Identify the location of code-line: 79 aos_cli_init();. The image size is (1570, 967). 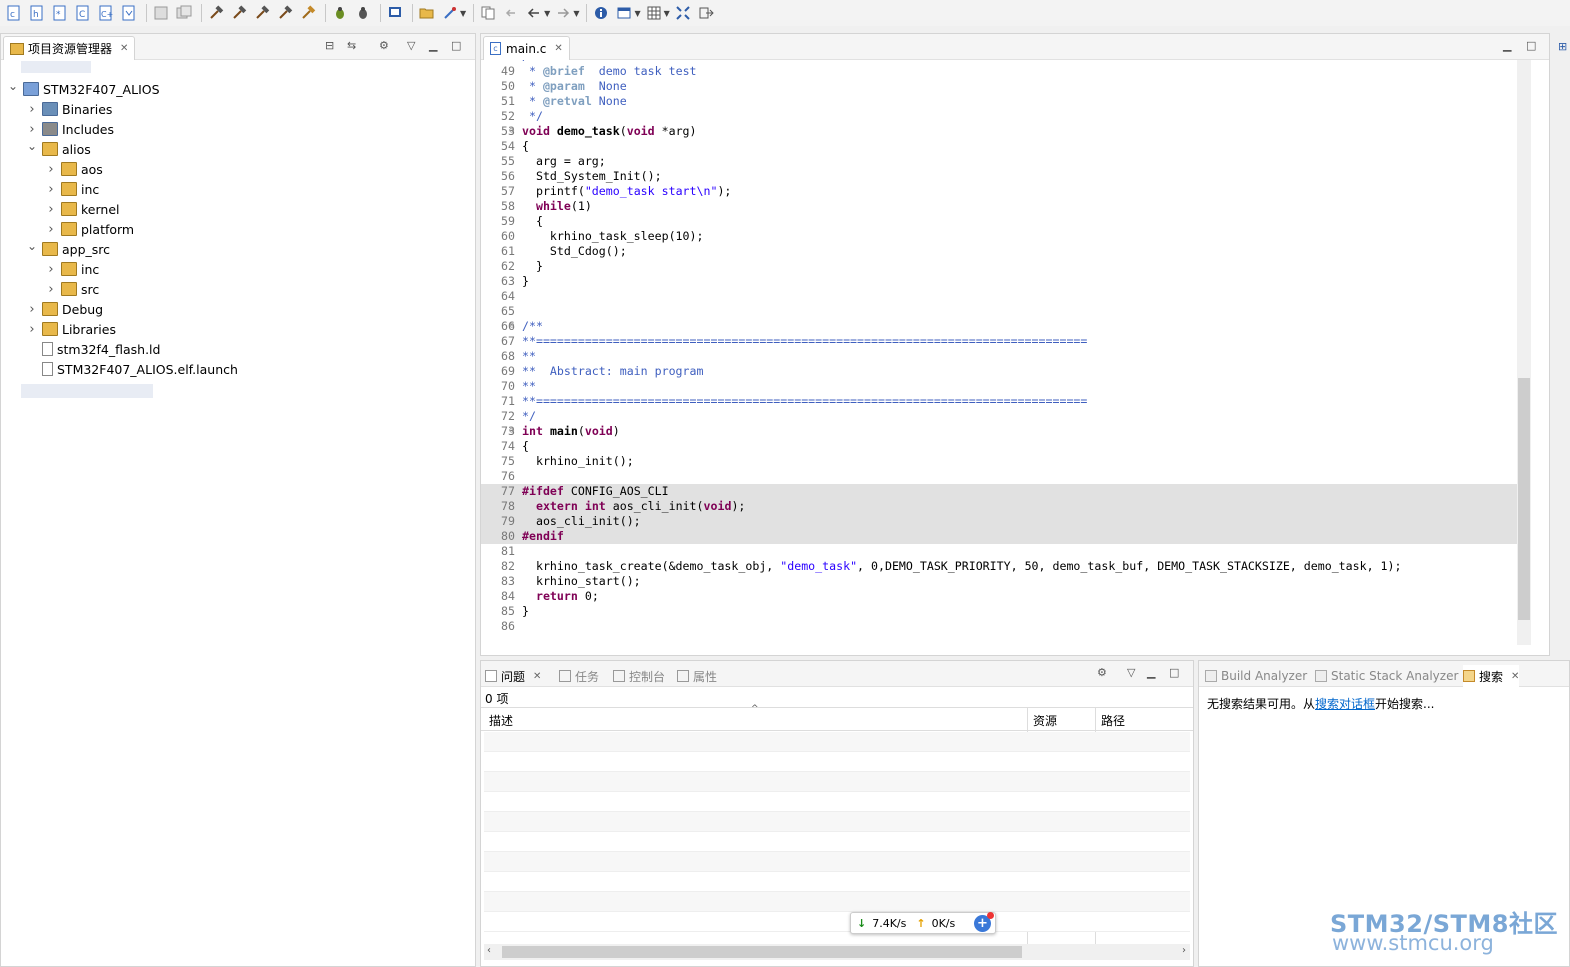
(1000, 521).